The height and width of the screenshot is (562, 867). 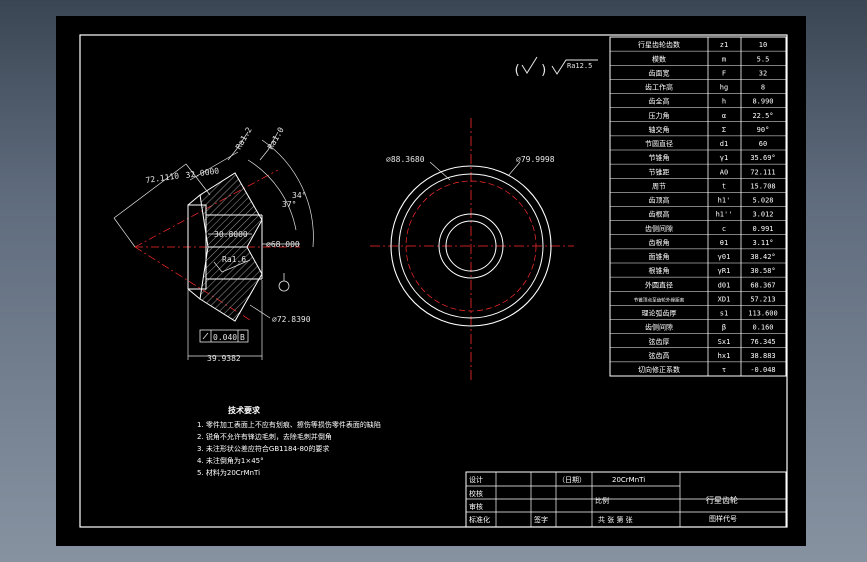 What do you see at coordinates (659, 186) in the screenshot?
I see `param-cell-10-0: 周节` at bounding box center [659, 186].